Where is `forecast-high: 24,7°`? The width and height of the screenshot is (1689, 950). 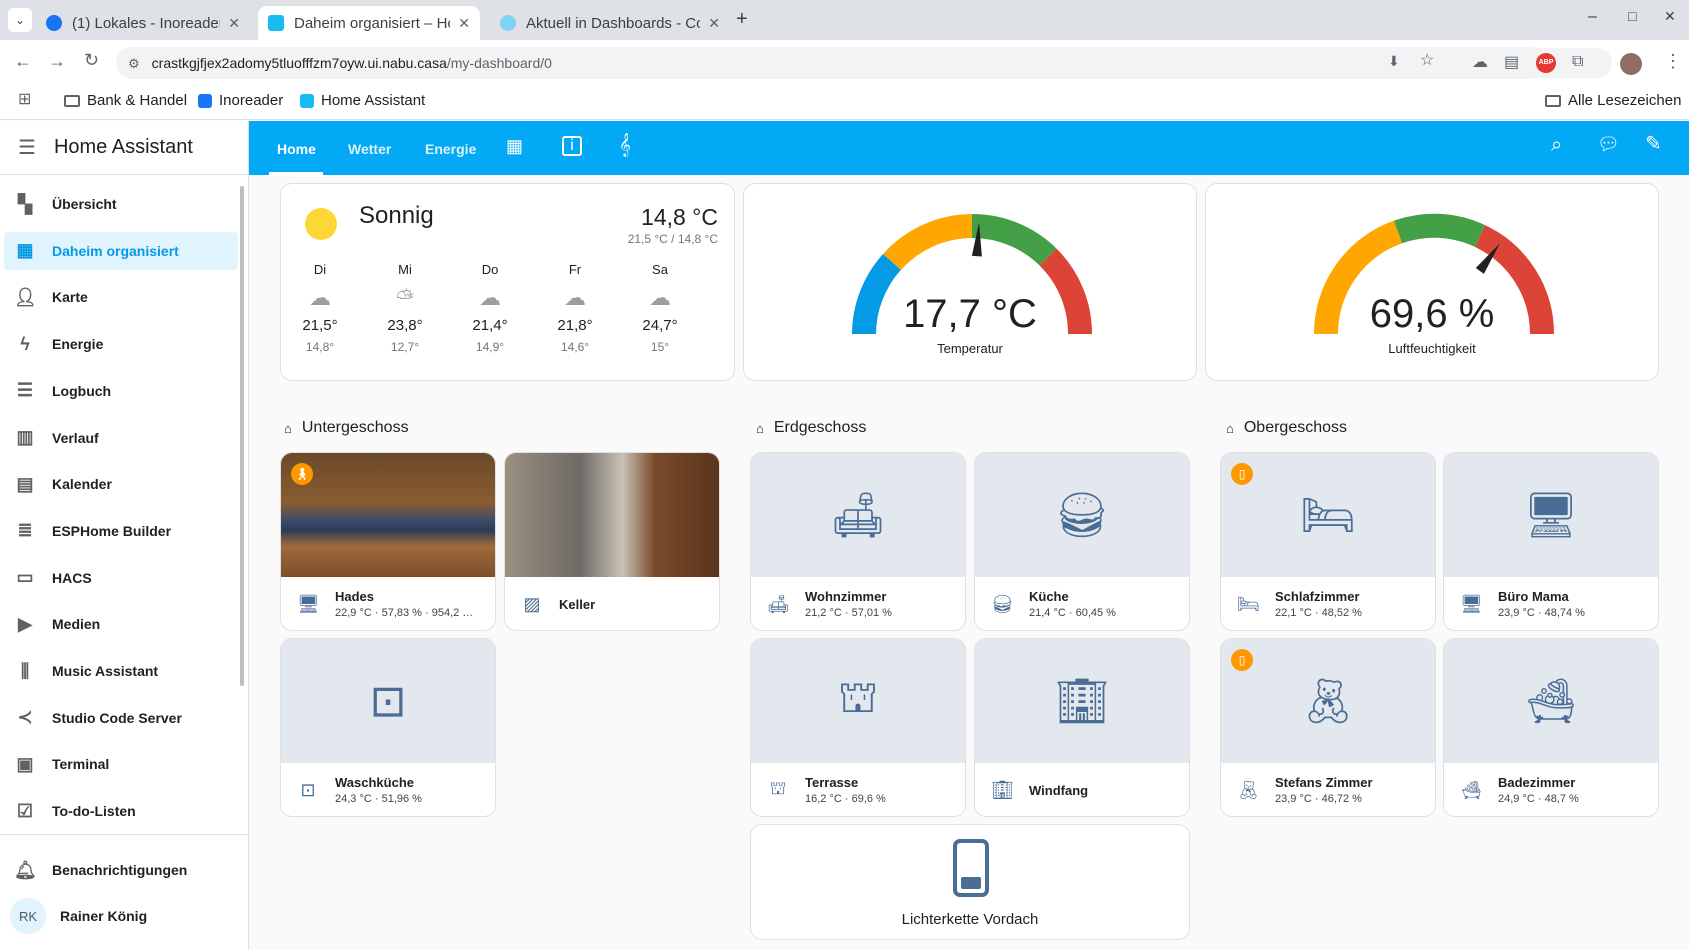
forecast-high: 24,7° is located at coordinates (660, 325).